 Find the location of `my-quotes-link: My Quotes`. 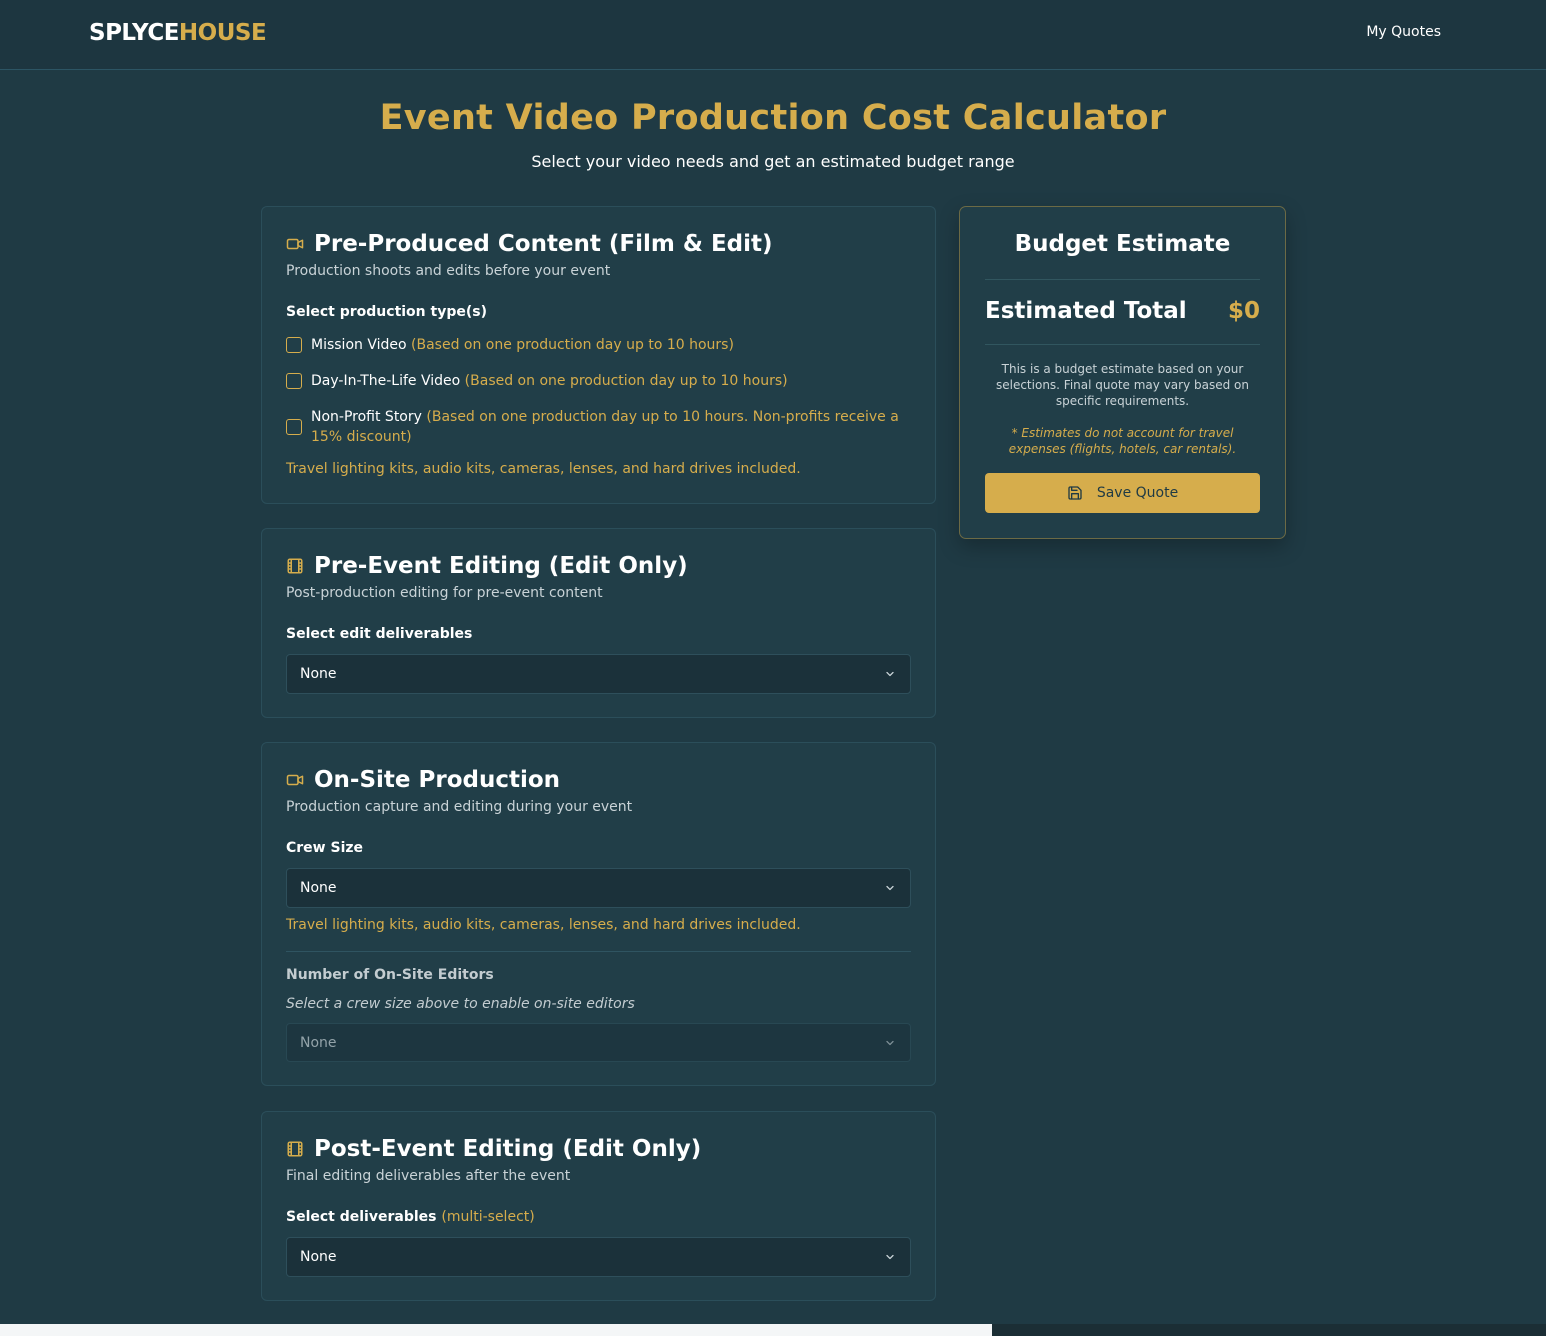

my-quotes-link: My Quotes is located at coordinates (1403, 32).